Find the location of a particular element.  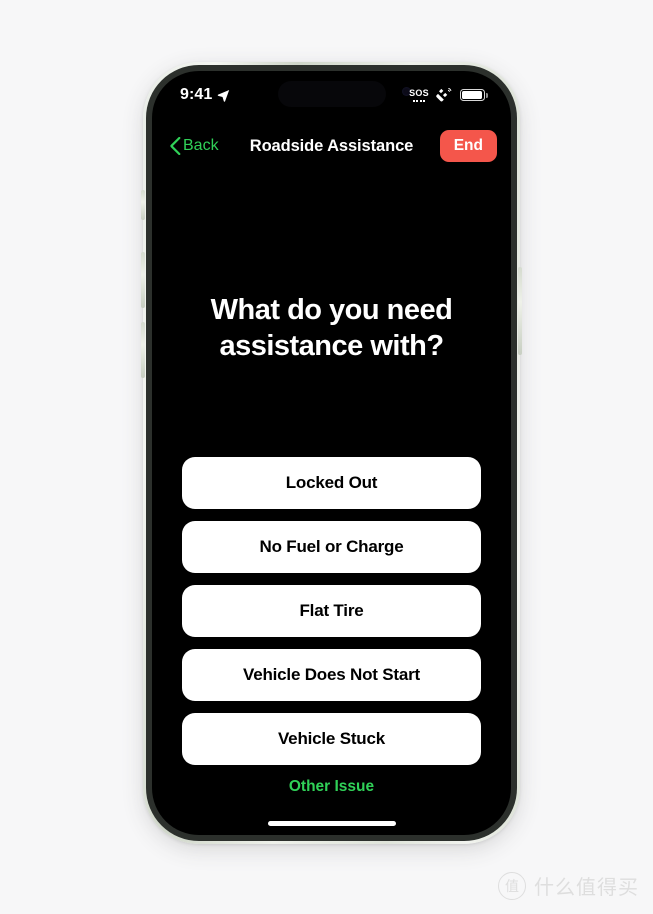

home-indicator is located at coordinates (331, 823).